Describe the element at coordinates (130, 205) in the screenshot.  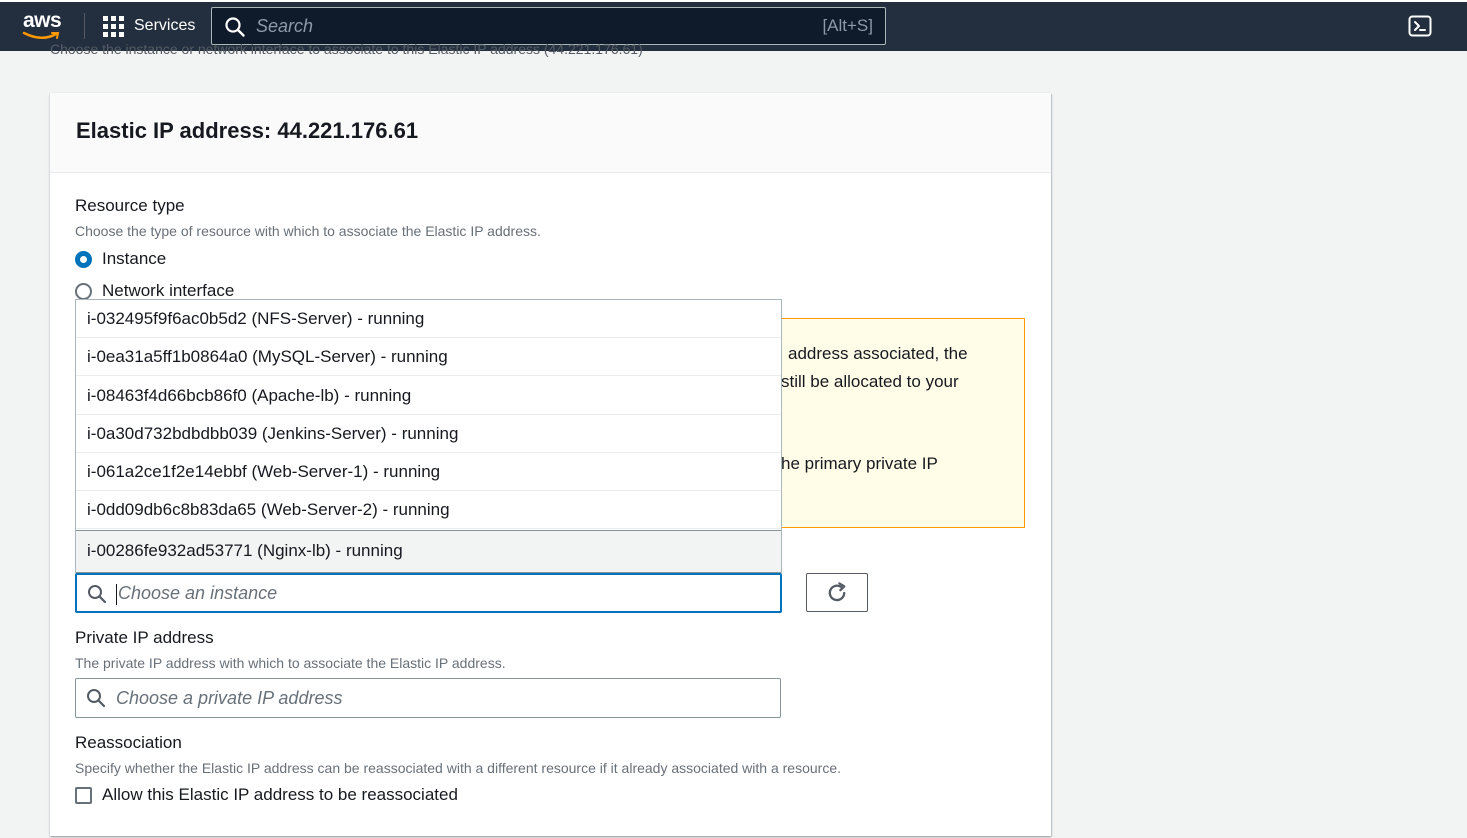
I see `resource-type-label: Resource type` at that location.